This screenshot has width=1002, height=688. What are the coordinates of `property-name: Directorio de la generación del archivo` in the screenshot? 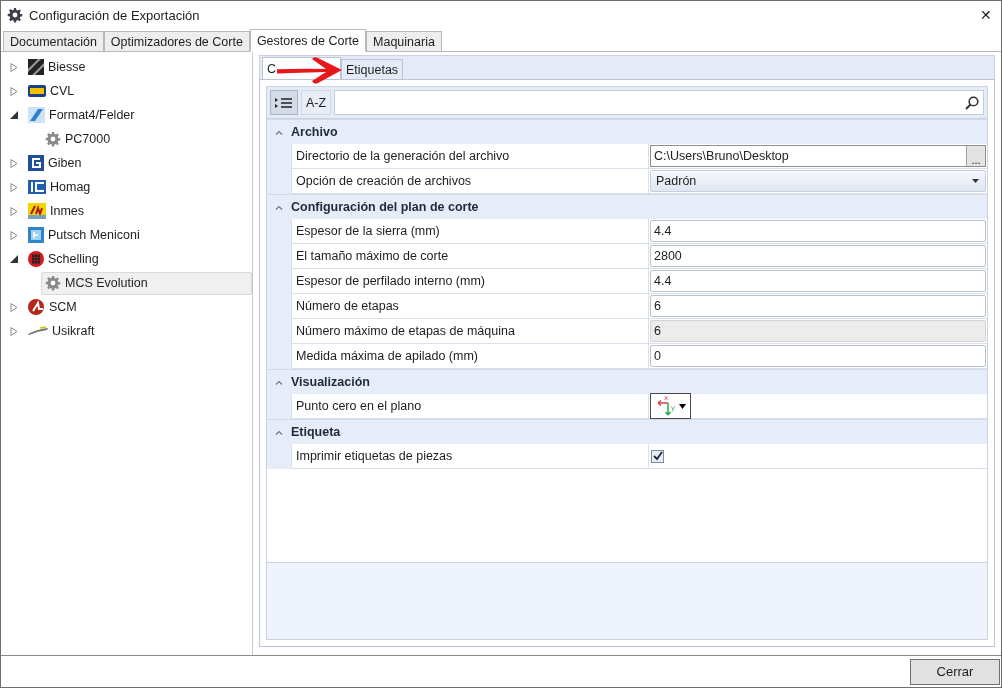 It's located at (470, 156).